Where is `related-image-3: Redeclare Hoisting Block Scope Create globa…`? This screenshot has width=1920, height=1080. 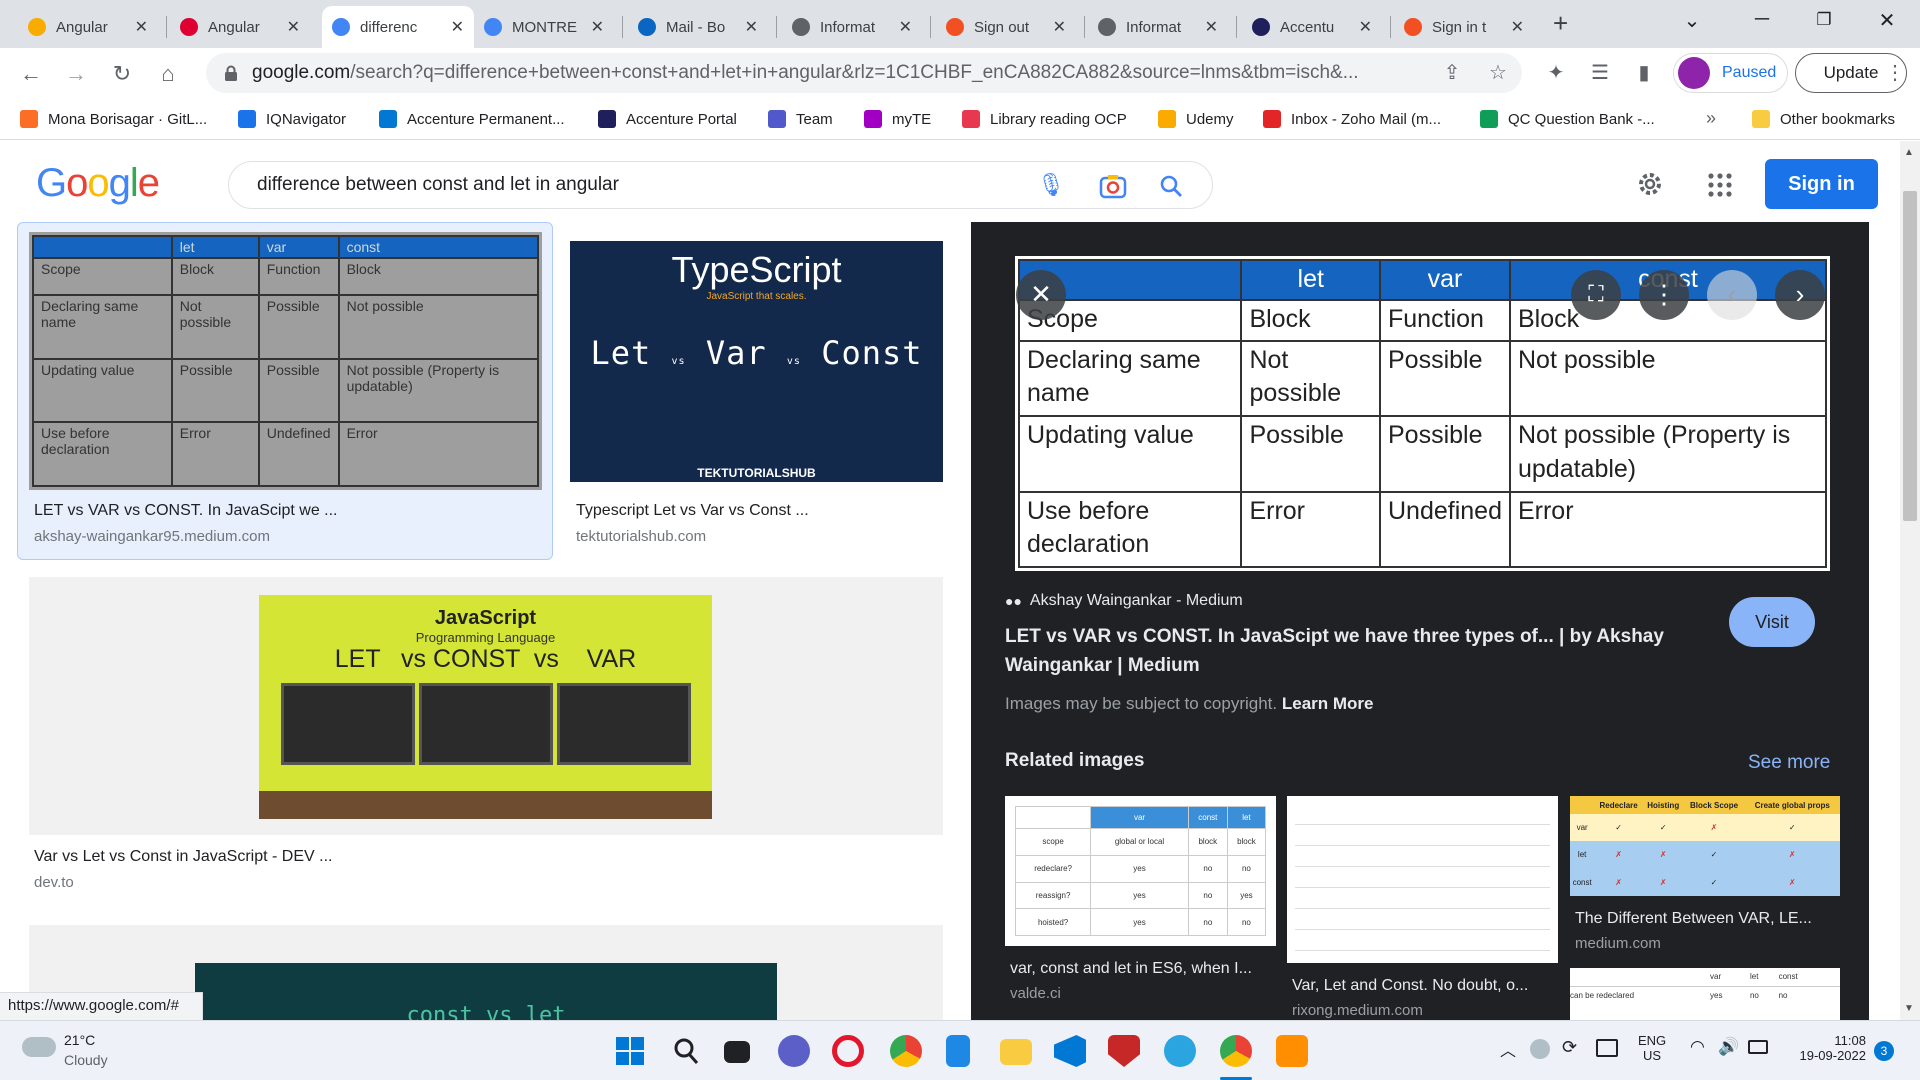 related-image-3: Redeclare Hoisting Block Scope Create globa… is located at coordinates (1705, 846).